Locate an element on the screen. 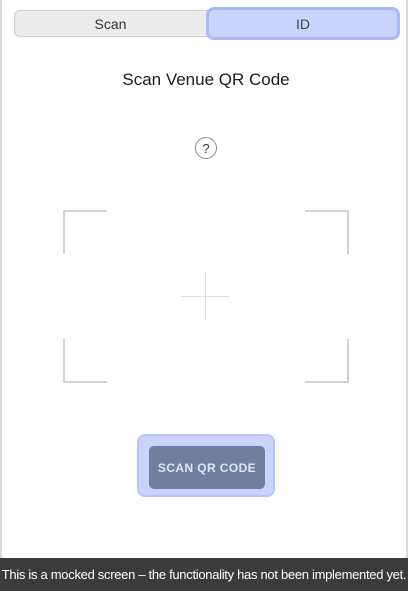  crosshair-vertical is located at coordinates (205, 296).